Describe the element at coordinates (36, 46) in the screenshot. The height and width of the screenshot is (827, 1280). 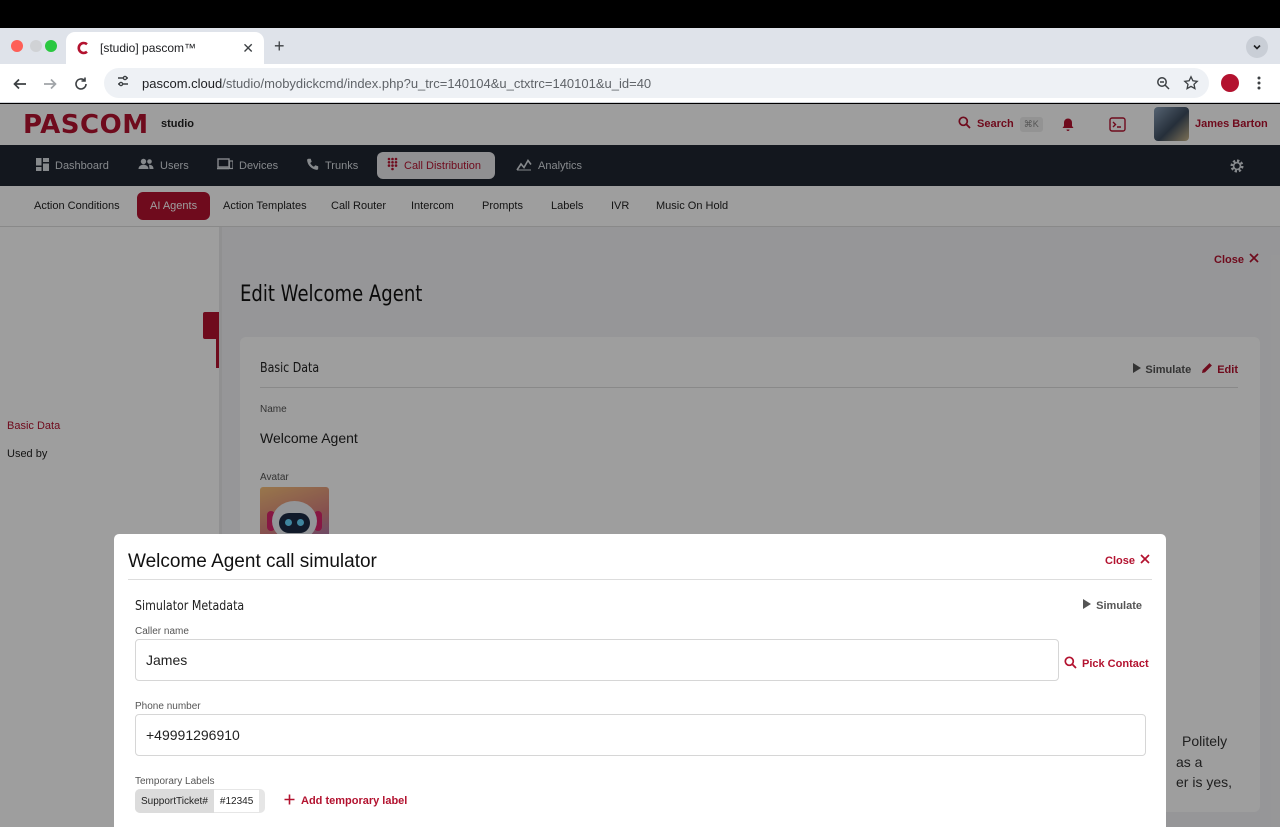
I see `window-minimize-button` at that location.